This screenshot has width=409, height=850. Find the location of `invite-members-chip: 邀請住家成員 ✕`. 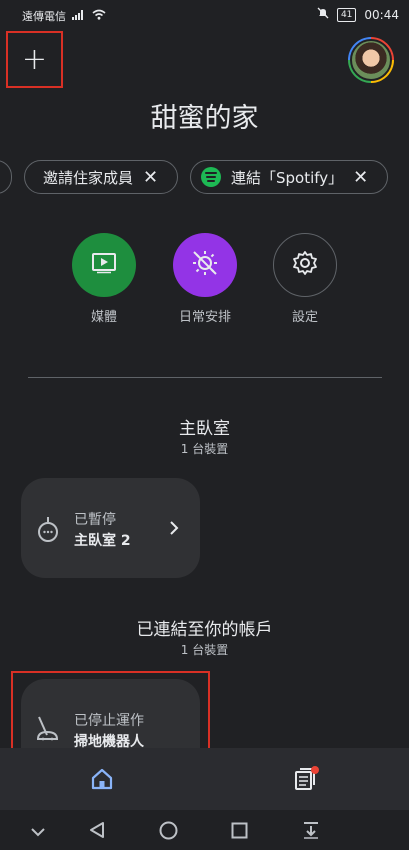

invite-members-chip: 邀請住家成員 ✕ is located at coordinates (101, 177).